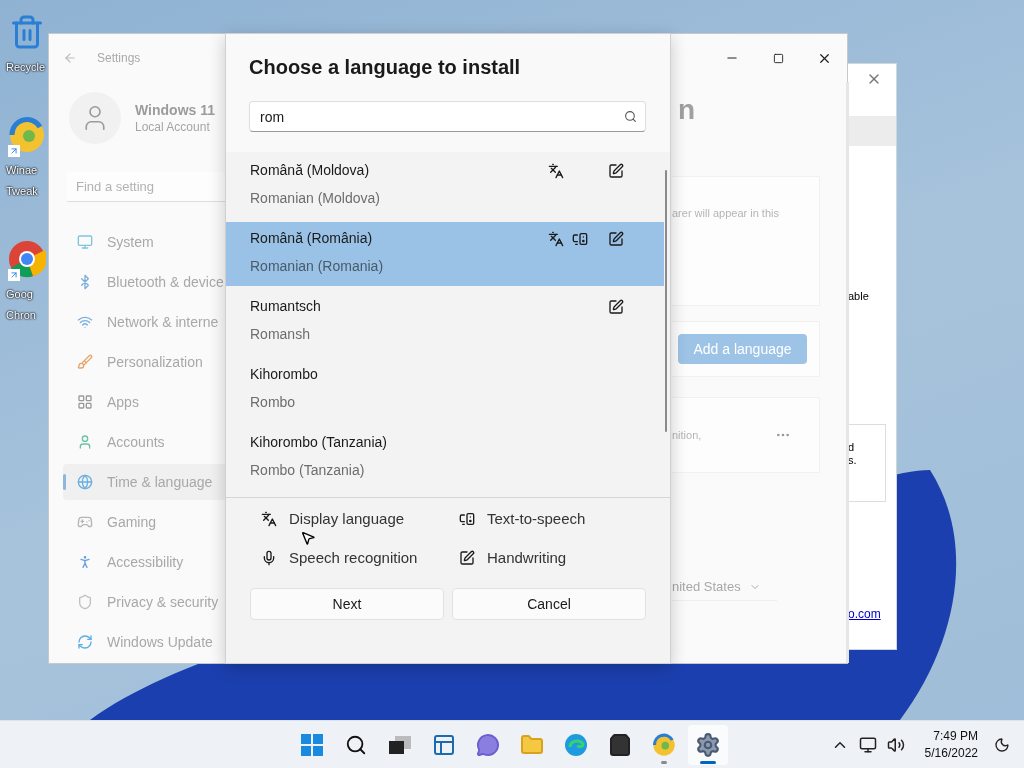 This screenshot has width=1024, height=768. Describe the element at coordinates (725, 213) in the screenshot. I see `card-text: arer will appear in this` at that location.